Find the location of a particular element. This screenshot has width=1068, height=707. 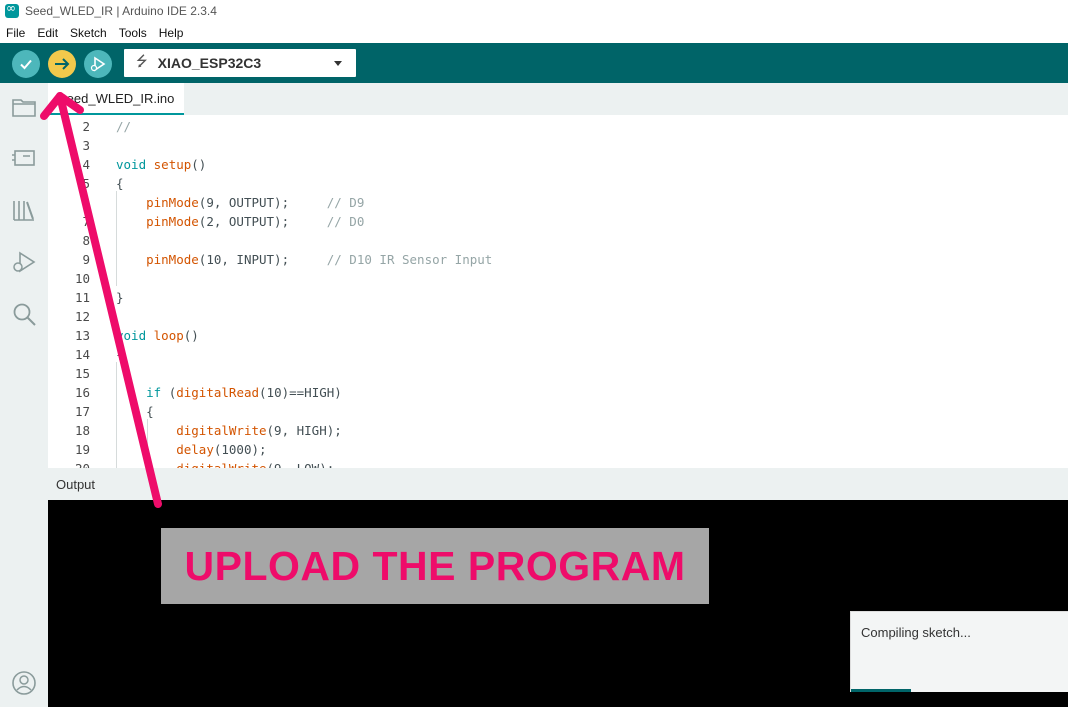

code-line: 14 { is located at coordinates (558, 354).